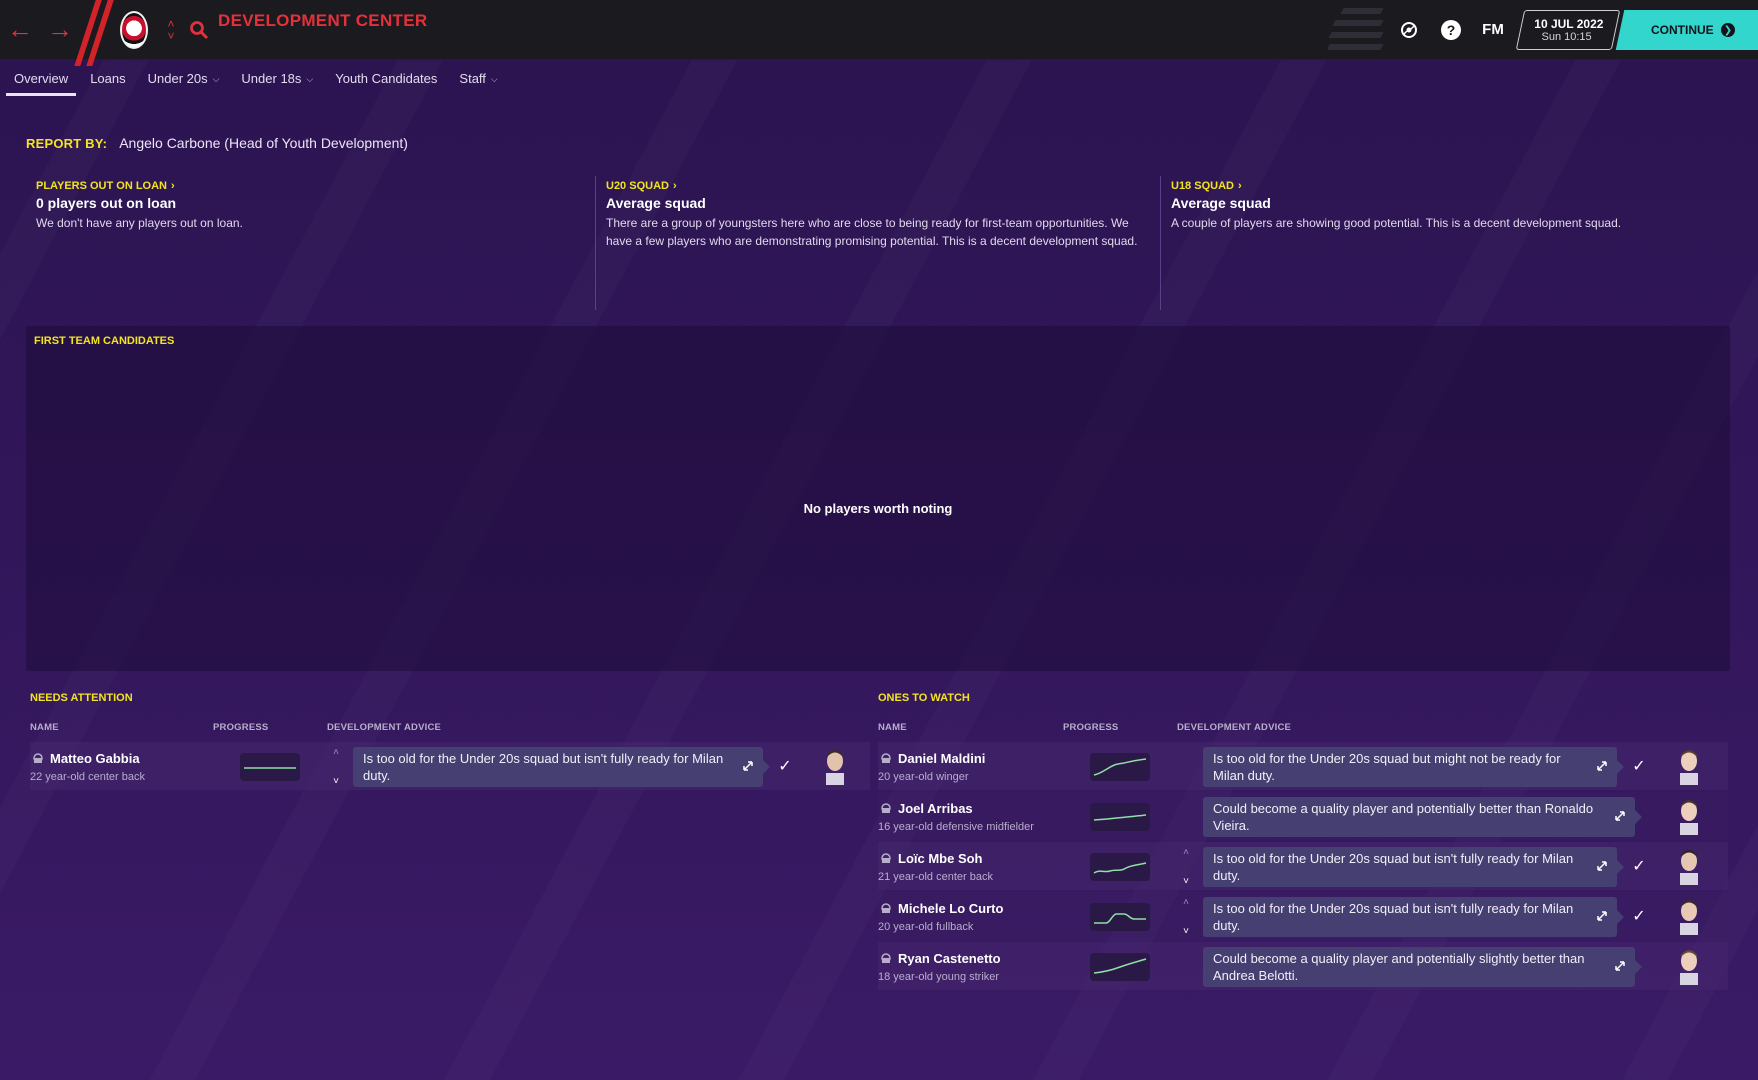  Describe the element at coordinates (1451, 29) in the screenshot. I see `help-icon: ?` at that location.